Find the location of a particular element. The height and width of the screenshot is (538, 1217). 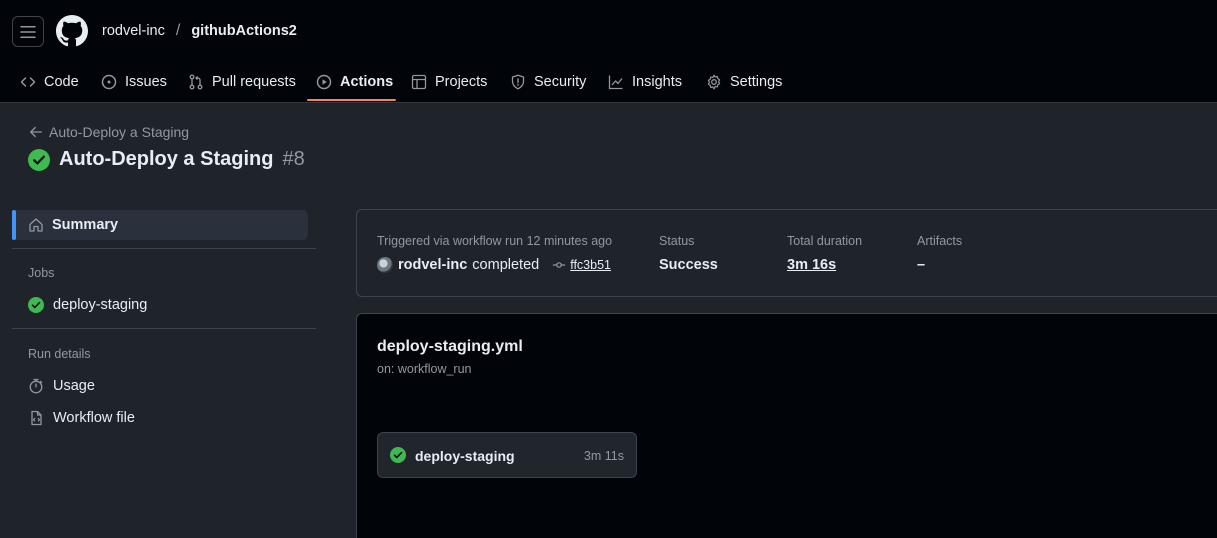

tab-insights: Insights is located at coordinates (645, 82).